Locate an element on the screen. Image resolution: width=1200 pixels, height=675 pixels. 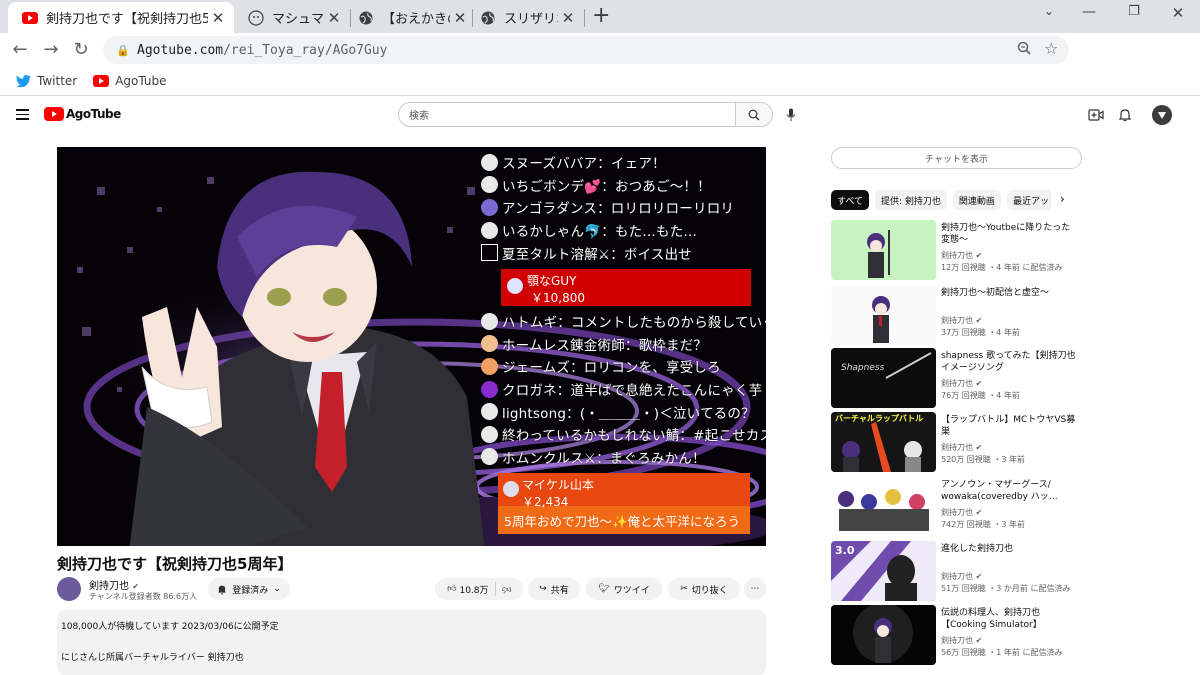
rec-meta: 742万 回視聴 ・3 年前 is located at coordinates (983, 524).